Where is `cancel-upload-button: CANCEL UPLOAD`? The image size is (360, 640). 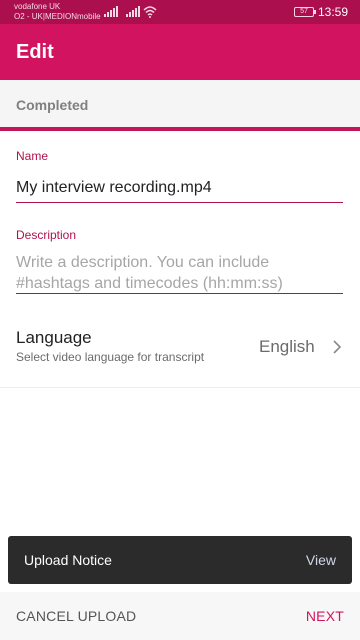
cancel-upload-button: CANCEL UPLOAD is located at coordinates (76, 616).